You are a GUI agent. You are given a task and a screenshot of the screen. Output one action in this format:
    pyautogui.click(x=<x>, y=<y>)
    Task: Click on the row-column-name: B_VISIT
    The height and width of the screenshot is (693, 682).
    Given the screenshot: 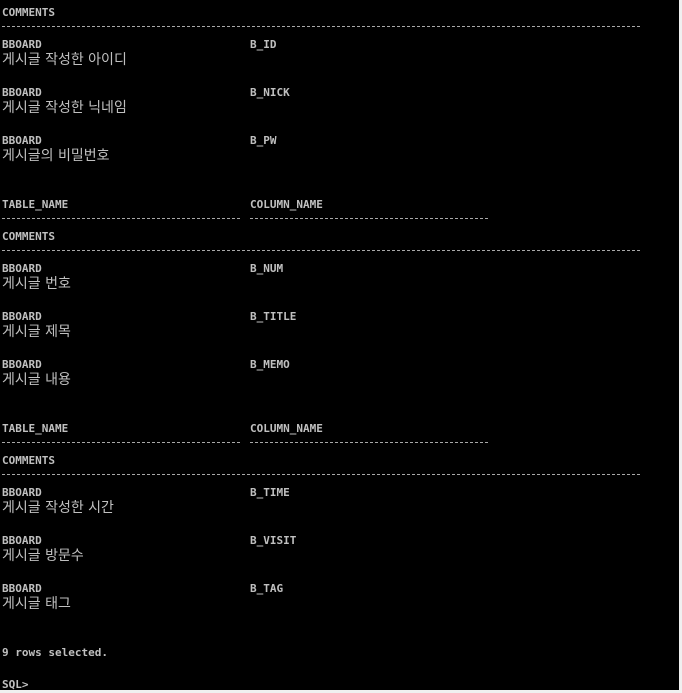 What is the action you would take?
    pyautogui.click(x=273, y=540)
    